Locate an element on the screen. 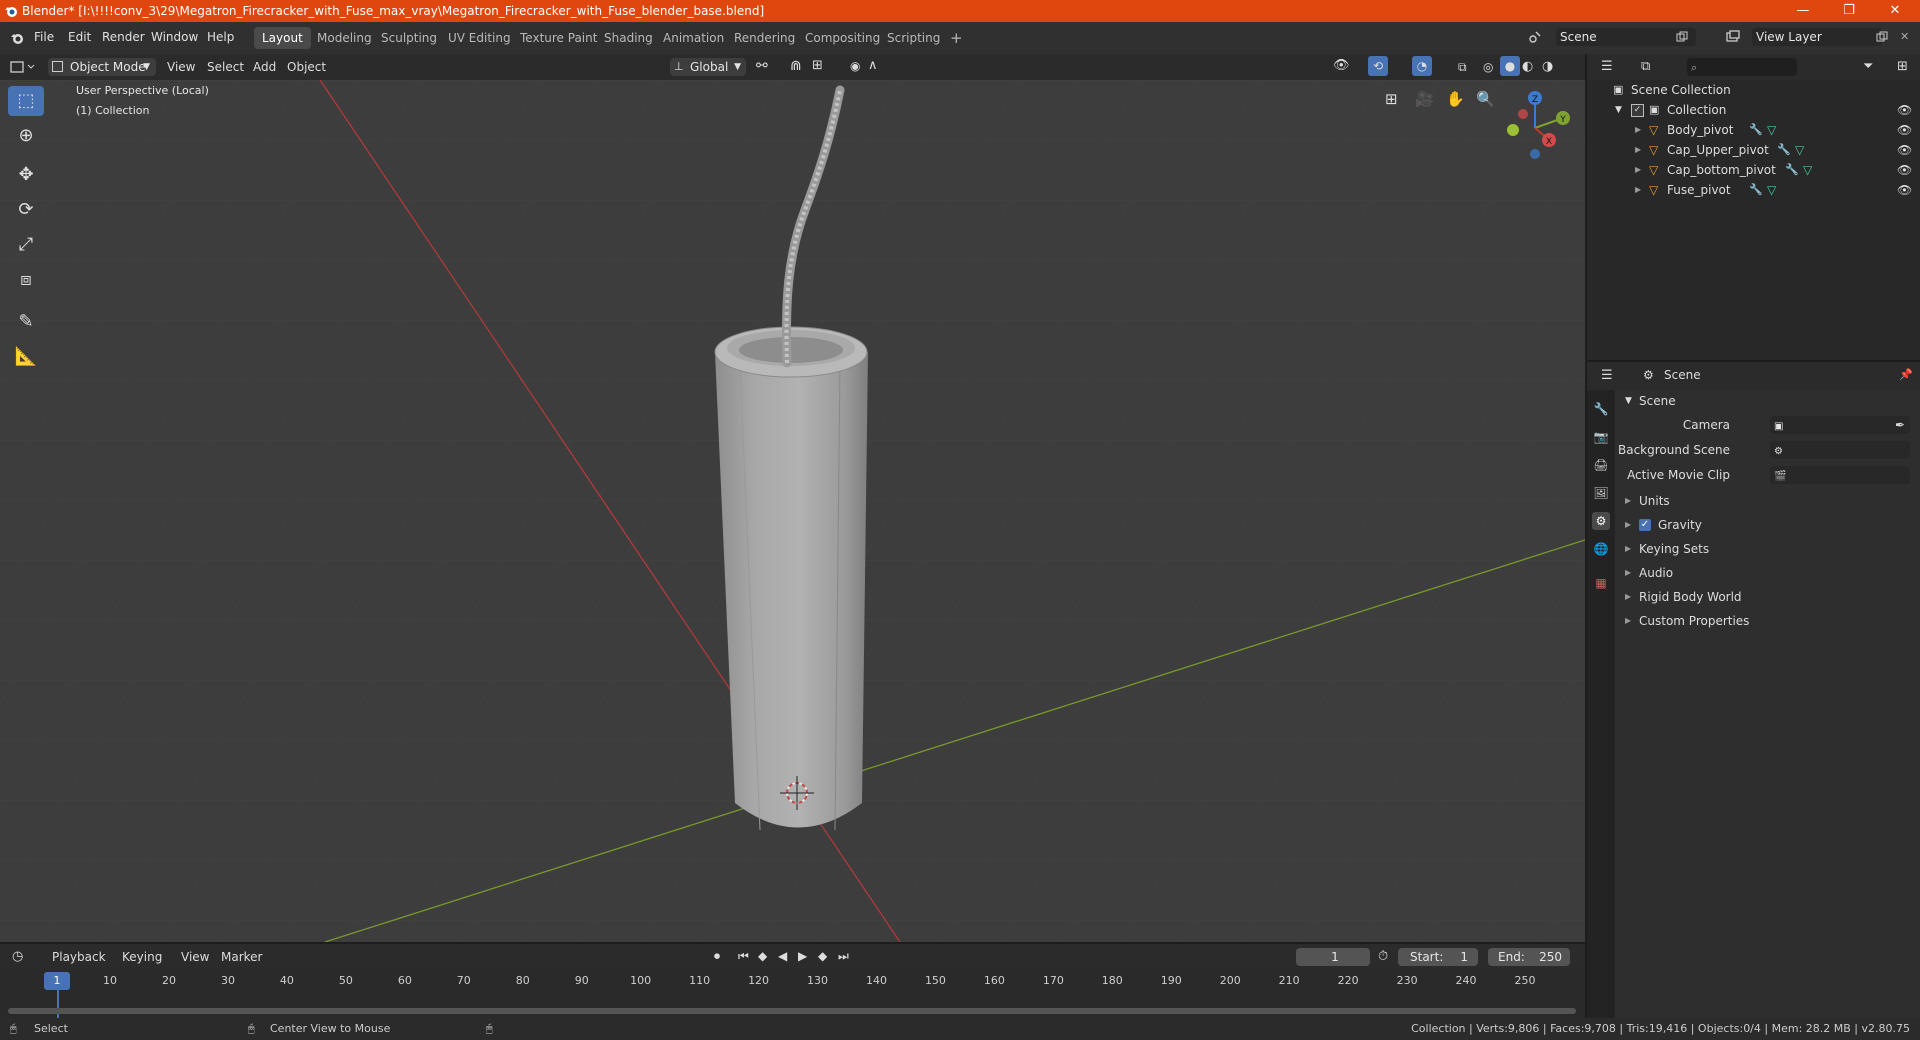 The image size is (1920, 1040). units-section: ▶ Units is located at coordinates (1767, 501).